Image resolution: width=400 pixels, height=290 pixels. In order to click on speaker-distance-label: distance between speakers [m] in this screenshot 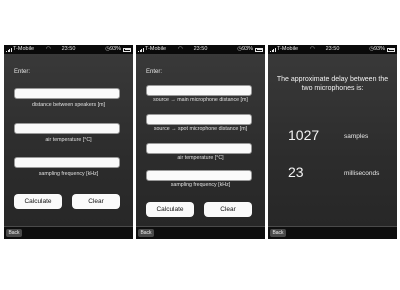, I will do `click(68, 105)`.